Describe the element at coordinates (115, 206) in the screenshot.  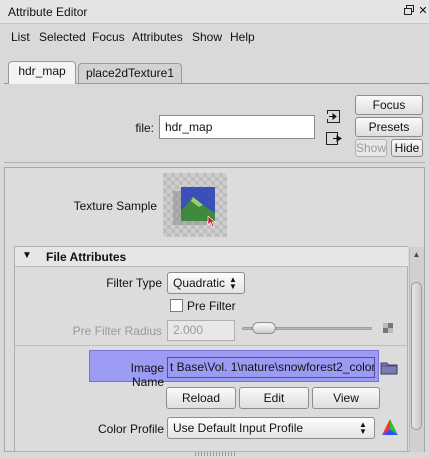
I see `texture-sample-label: Texture Sample` at that location.